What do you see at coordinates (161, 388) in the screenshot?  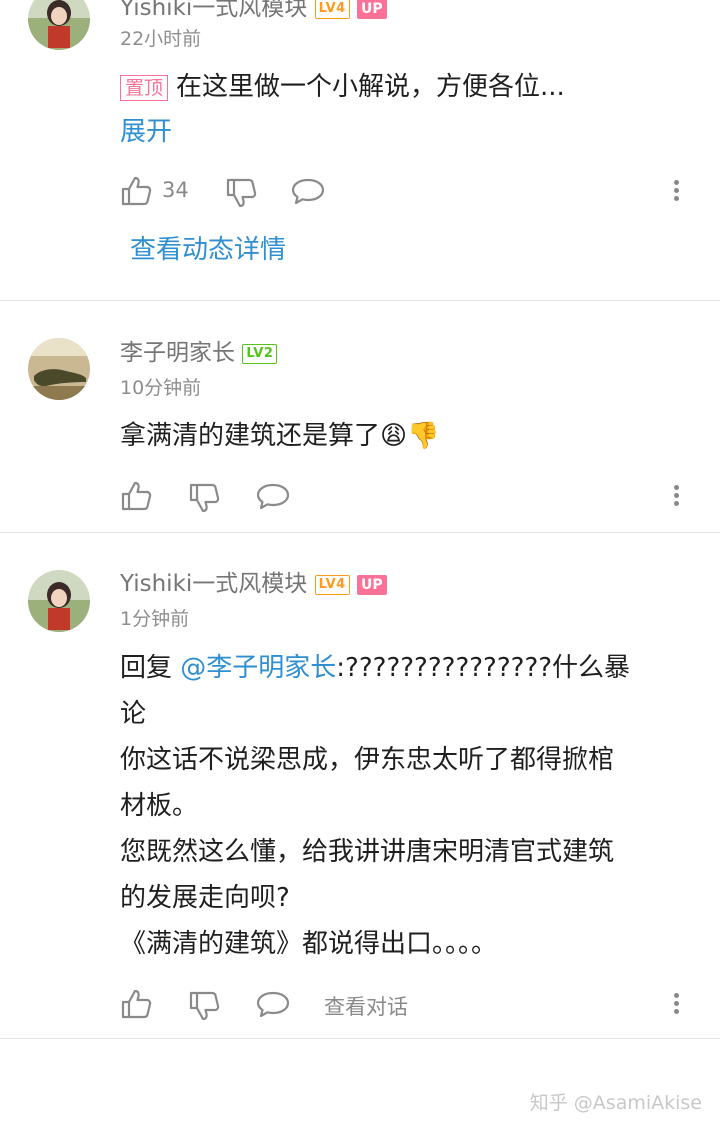 I see `comment-time: 10分钟前` at bounding box center [161, 388].